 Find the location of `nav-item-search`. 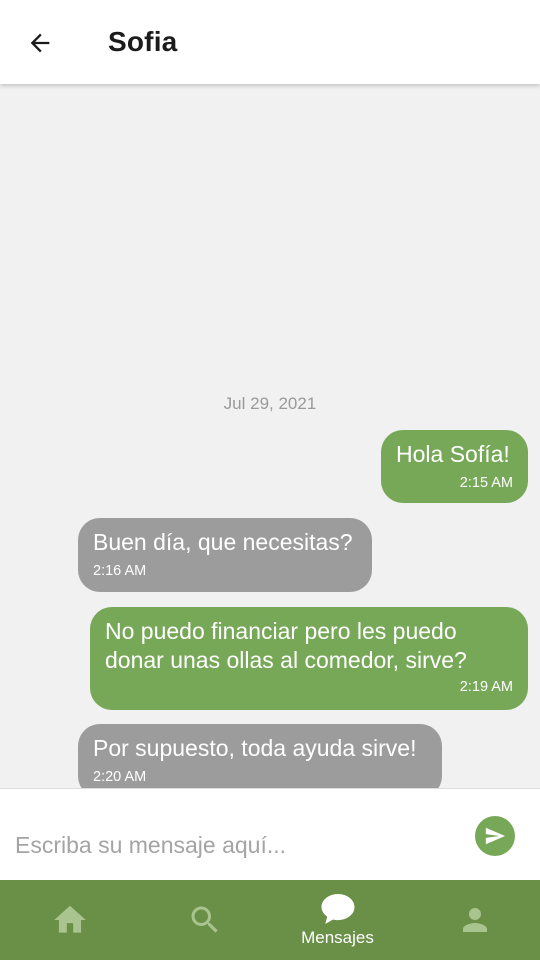

nav-item-search is located at coordinates (204, 920).